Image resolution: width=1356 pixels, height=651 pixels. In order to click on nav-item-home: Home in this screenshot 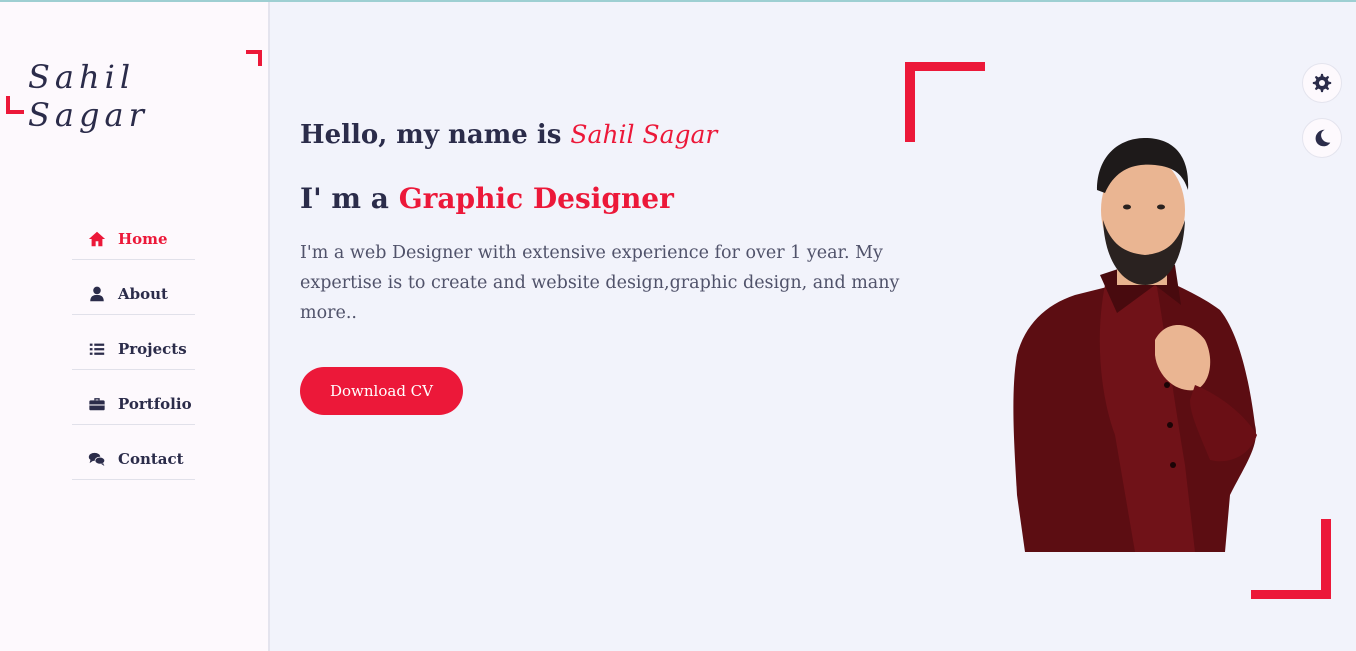, I will do `click(133, 240)`.